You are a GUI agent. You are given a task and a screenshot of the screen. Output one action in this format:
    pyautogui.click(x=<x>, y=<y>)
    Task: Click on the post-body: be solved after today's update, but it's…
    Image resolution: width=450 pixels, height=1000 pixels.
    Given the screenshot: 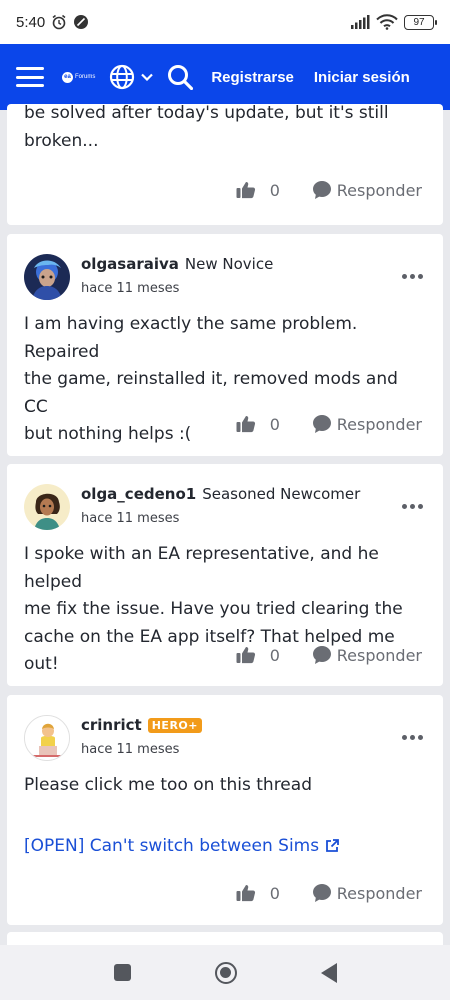 What is the action you would take?
    pyautogui.click(x=206, y=127)
    